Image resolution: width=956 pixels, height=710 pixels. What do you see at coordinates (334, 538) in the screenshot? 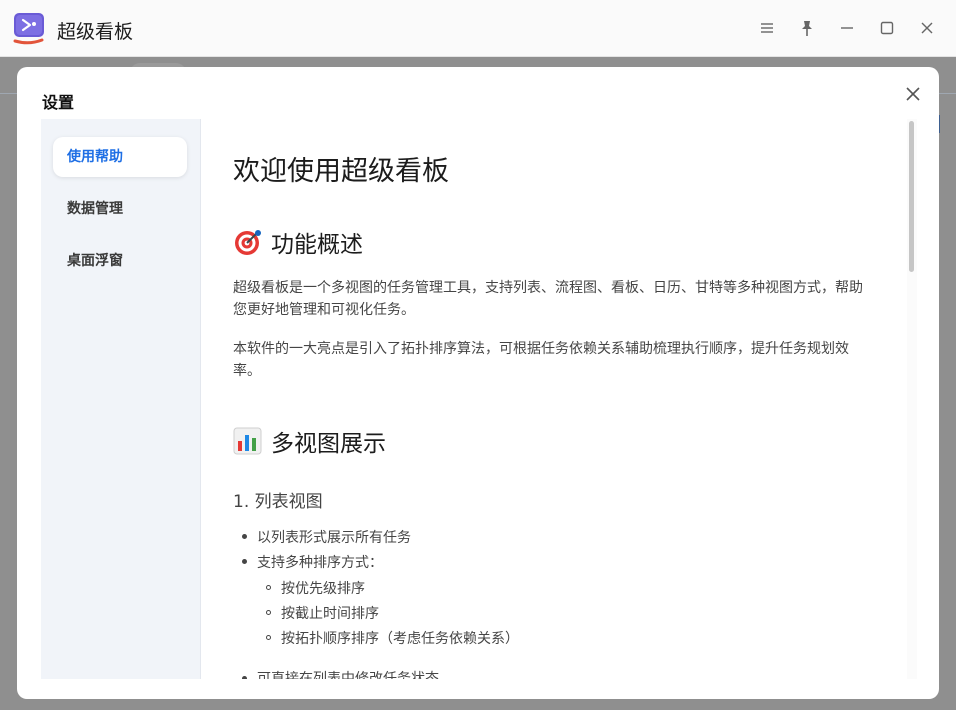
I see `list-item: 以列表形式展示所有任务` at bounding box center [334, 538].